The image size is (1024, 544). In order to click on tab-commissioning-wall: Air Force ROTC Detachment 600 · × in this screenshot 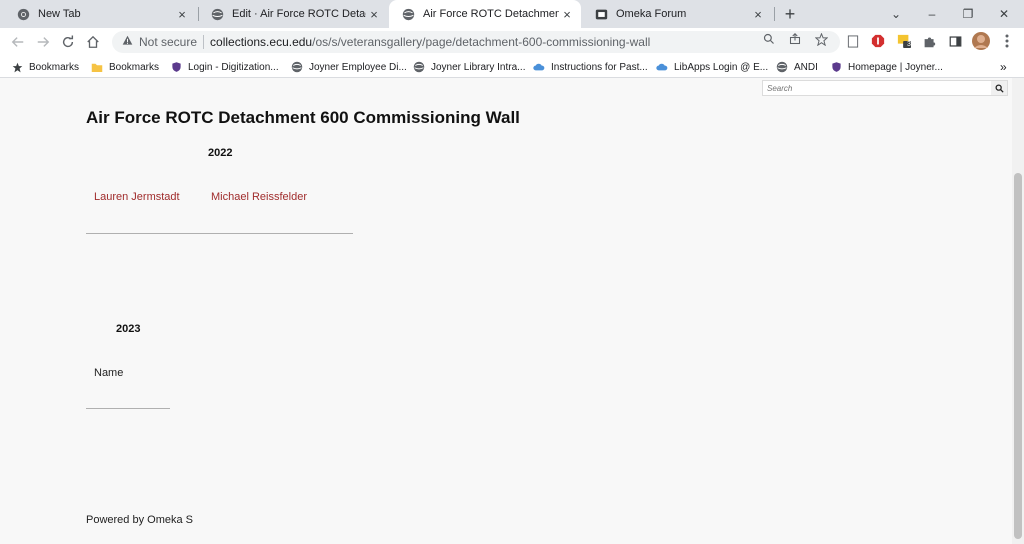, I will do `click(485, 14)`.